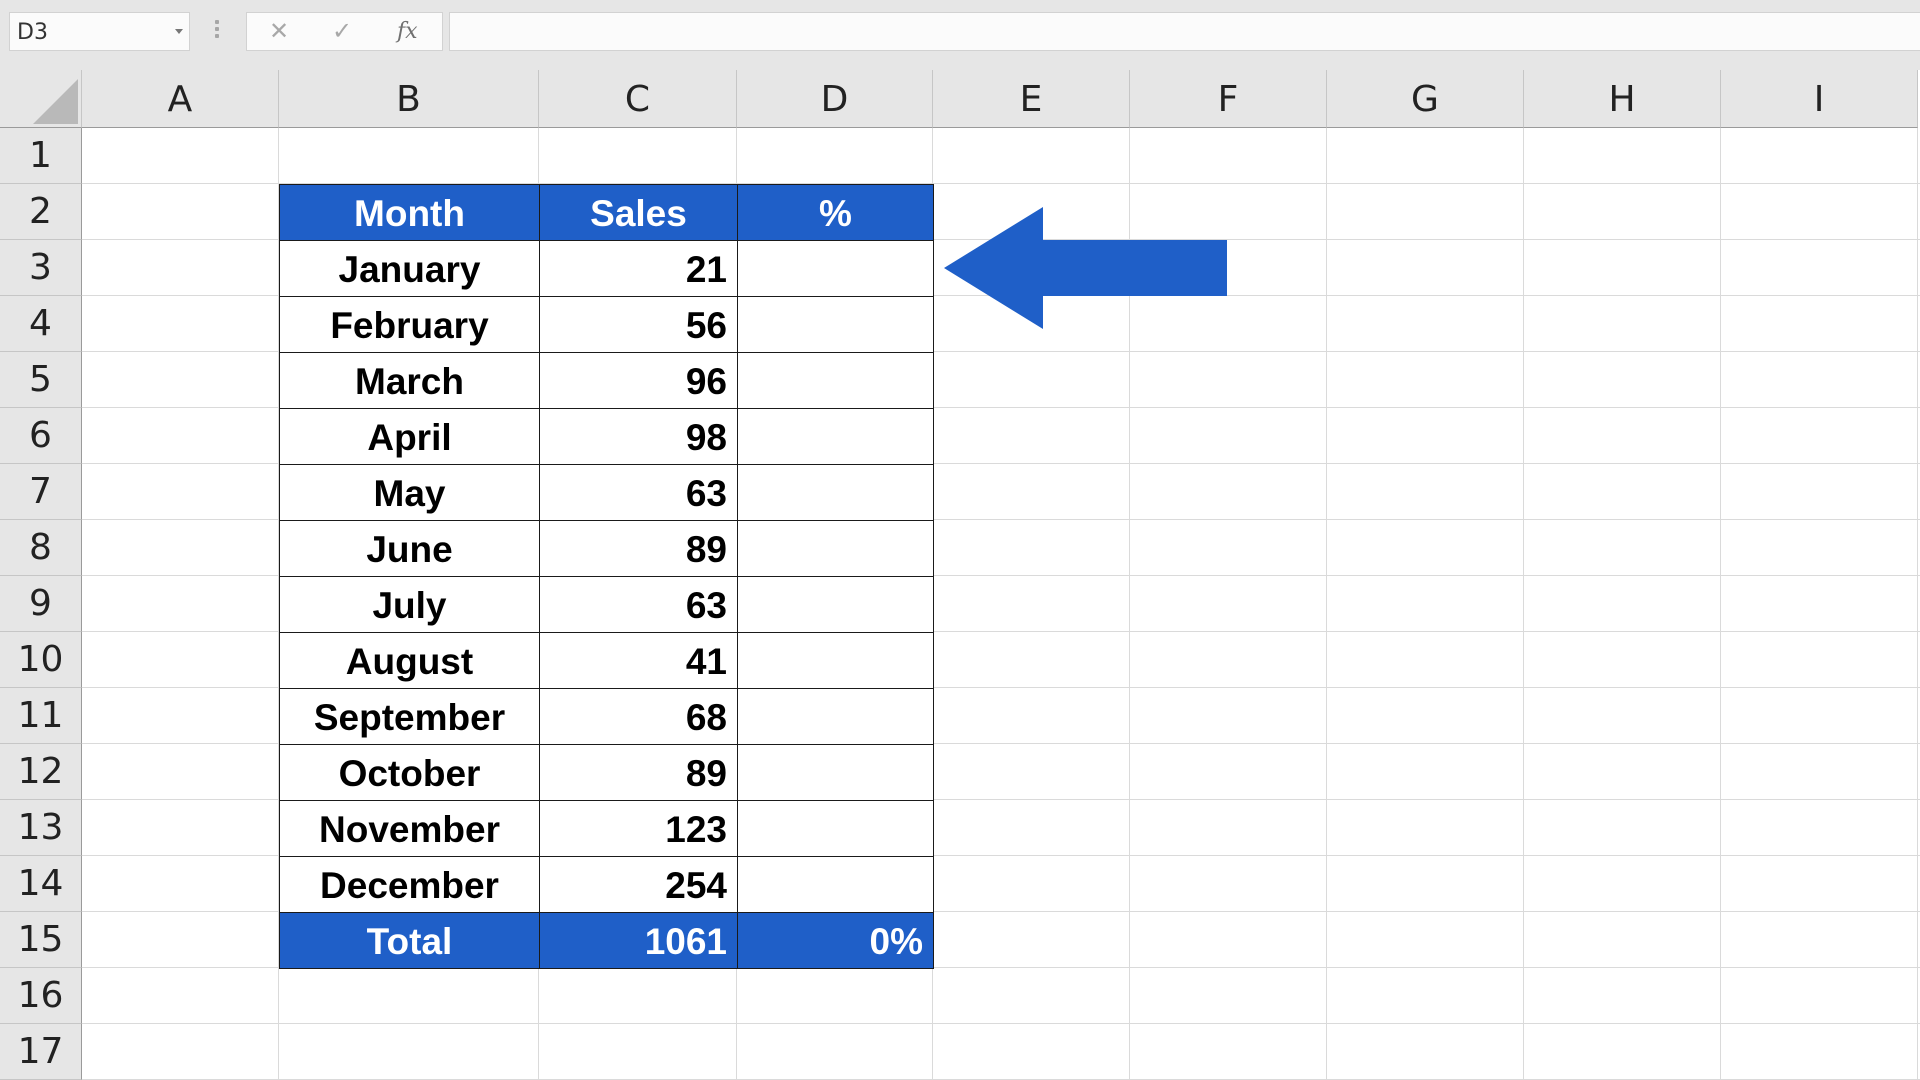  What do you see at coordinates (1184, 31) in the screenshot?
I see `formula-input` at bounding box center [1184, 31].